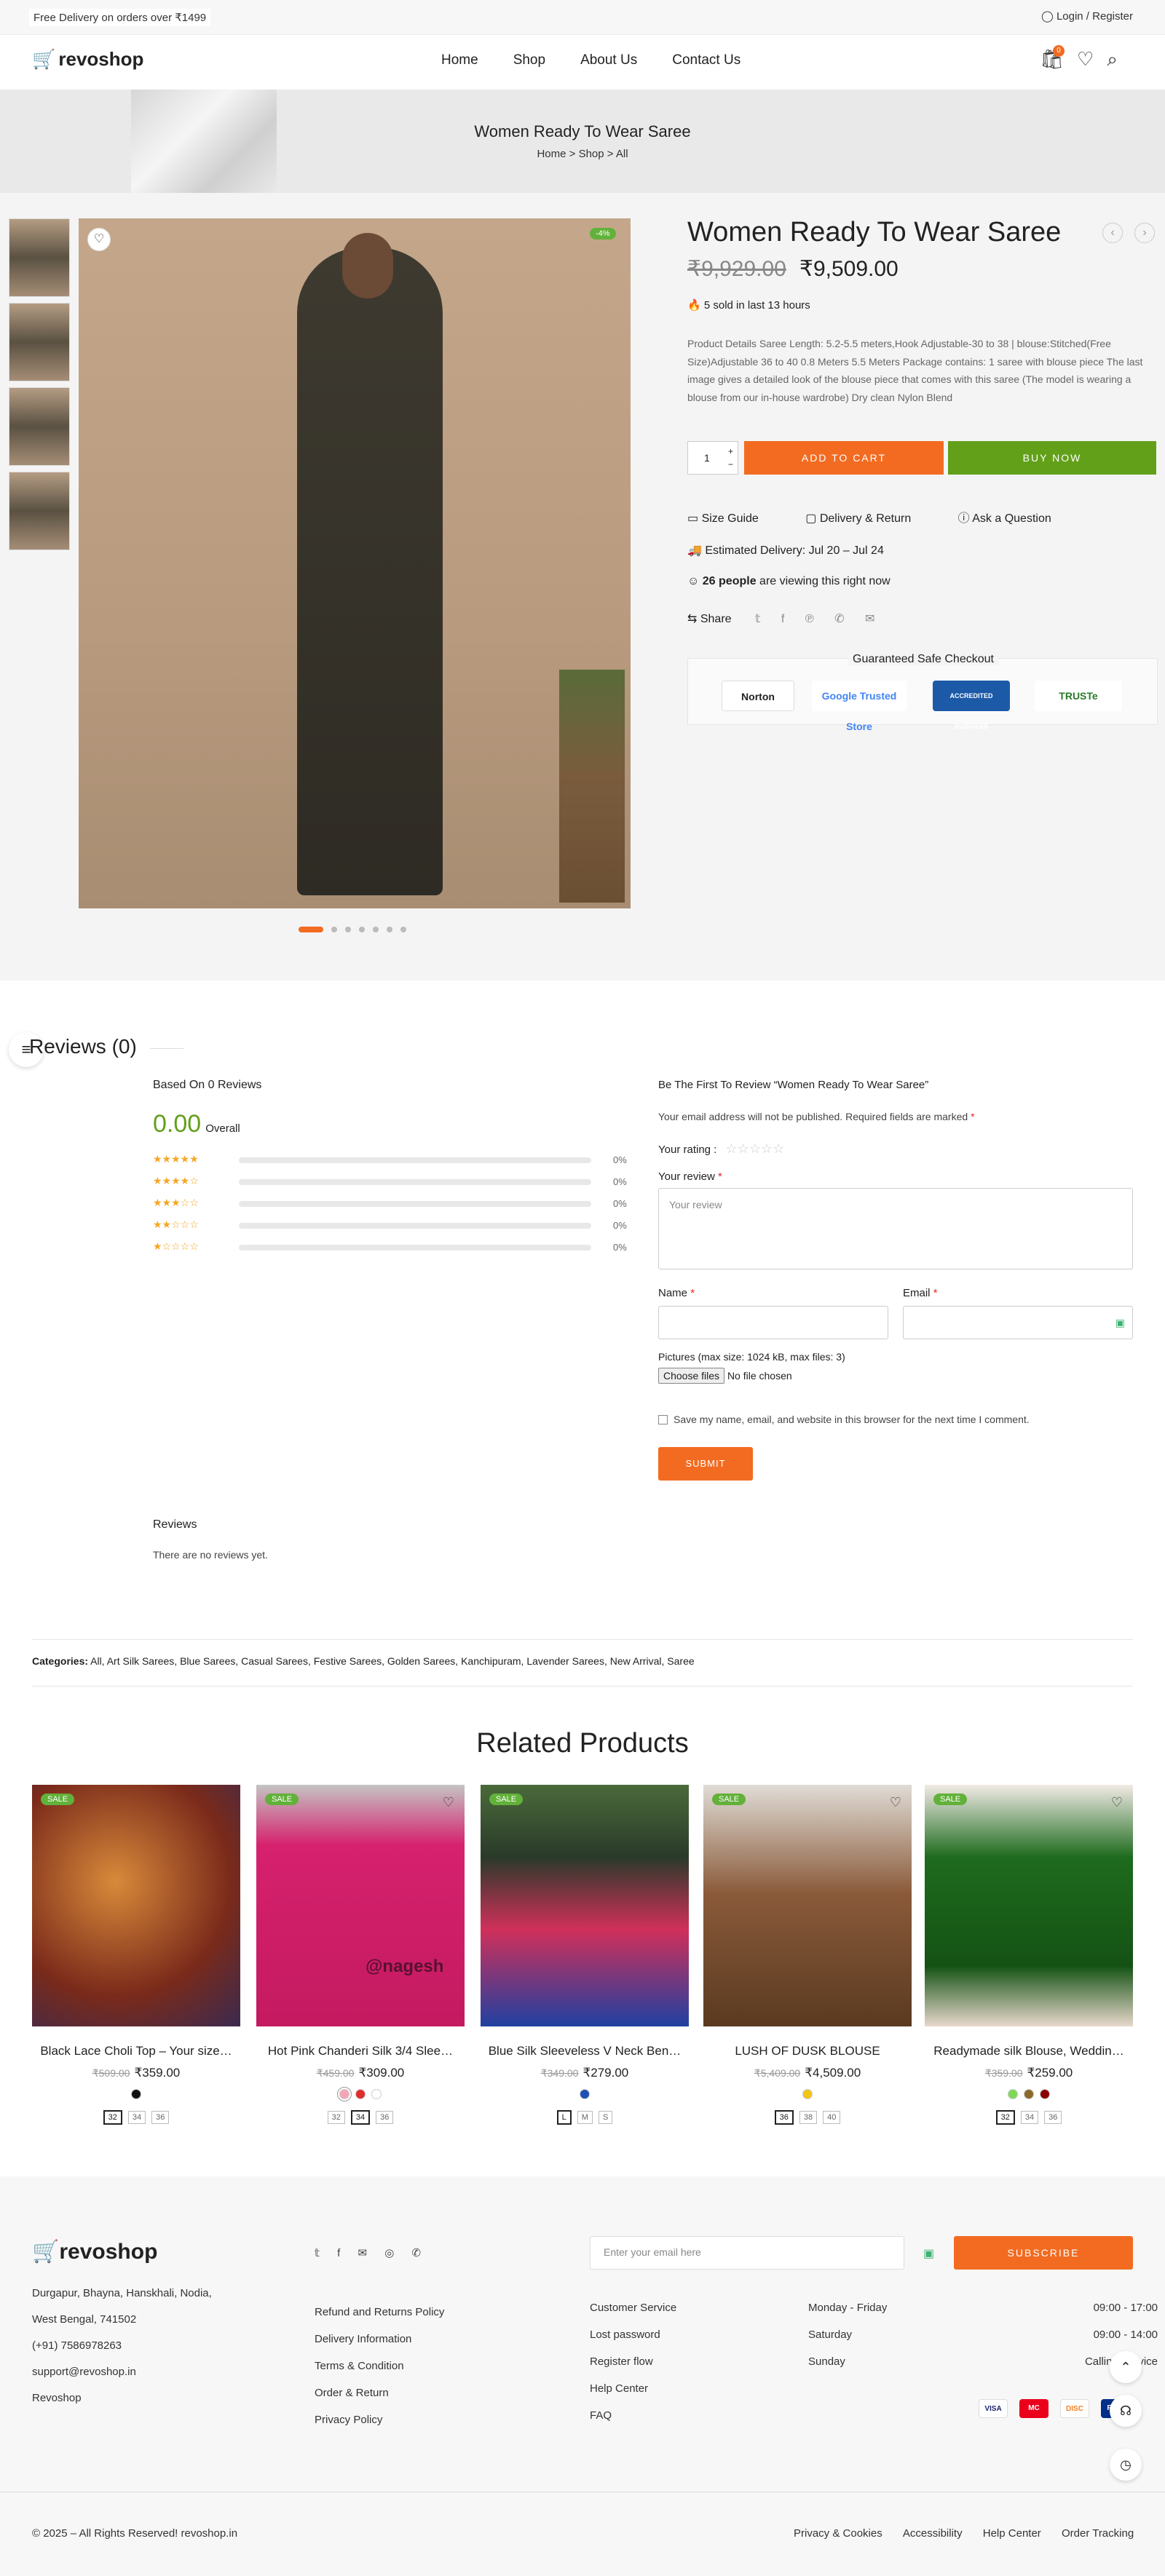 This screenshot has height=2576, width=1165. I want to click on add-to-cart-button: ADD TO CART, so click(844, 458).